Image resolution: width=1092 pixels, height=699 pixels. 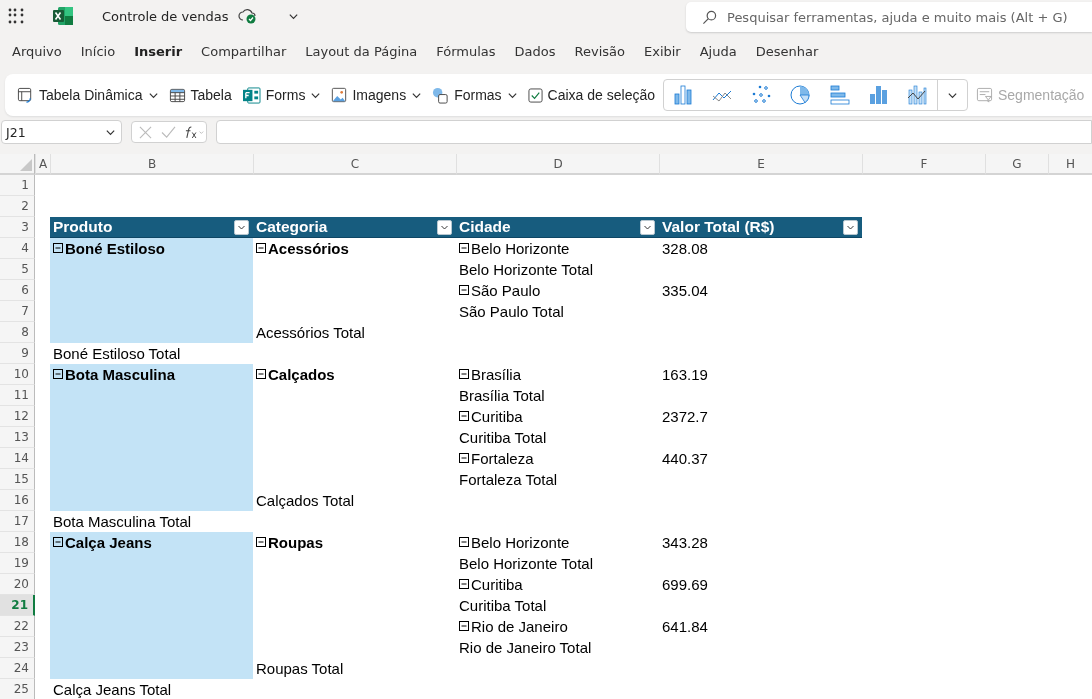 What do you see at coordinates (42, 164) in the screenshot?
I see `column-header: A` at bounding box center [42, 164].